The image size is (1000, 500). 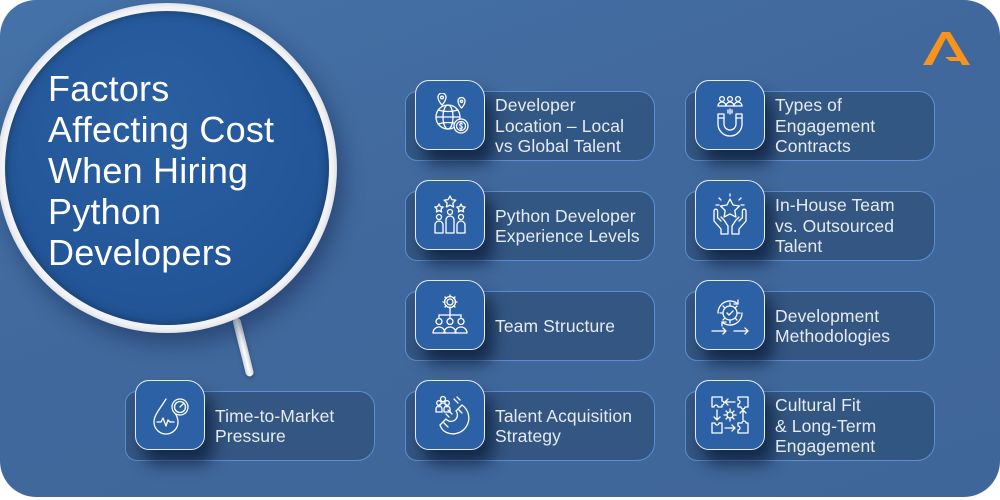 What do you see at coordinates (835, 205) in the screenshot?
I see `card-label-line: In-House Team` at bounding box center [835, 205].